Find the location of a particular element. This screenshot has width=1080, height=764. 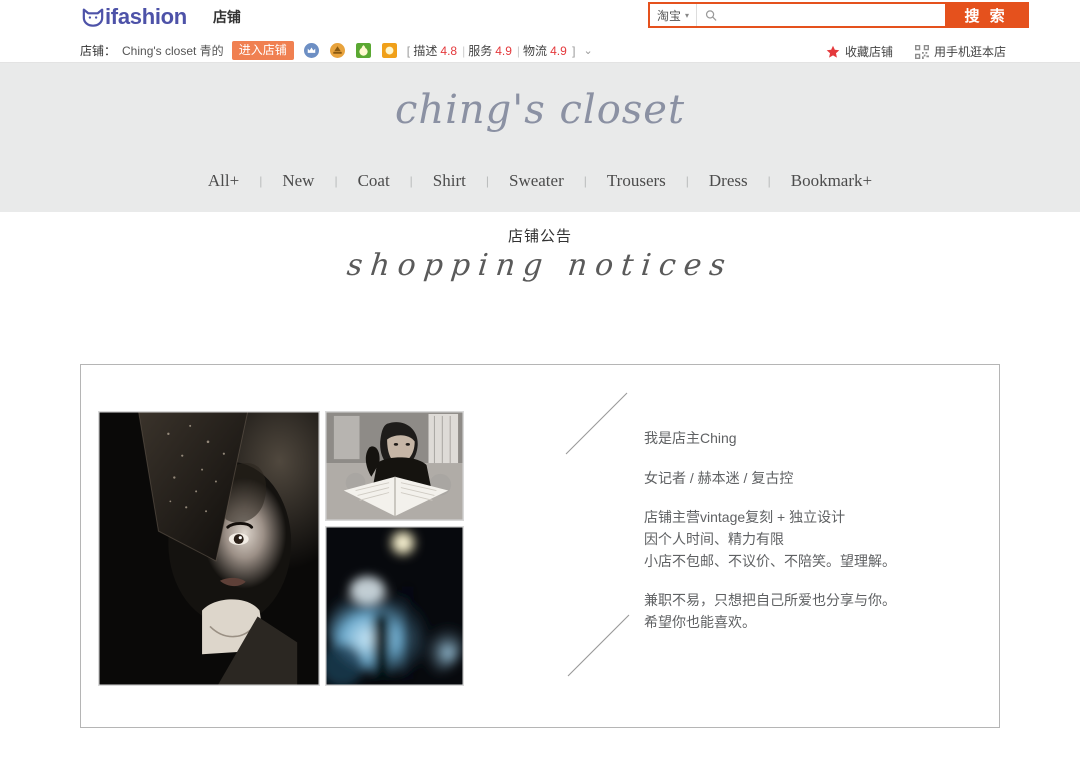

chevron-down-icon: ⌄ is located at coordinates (587, 50).